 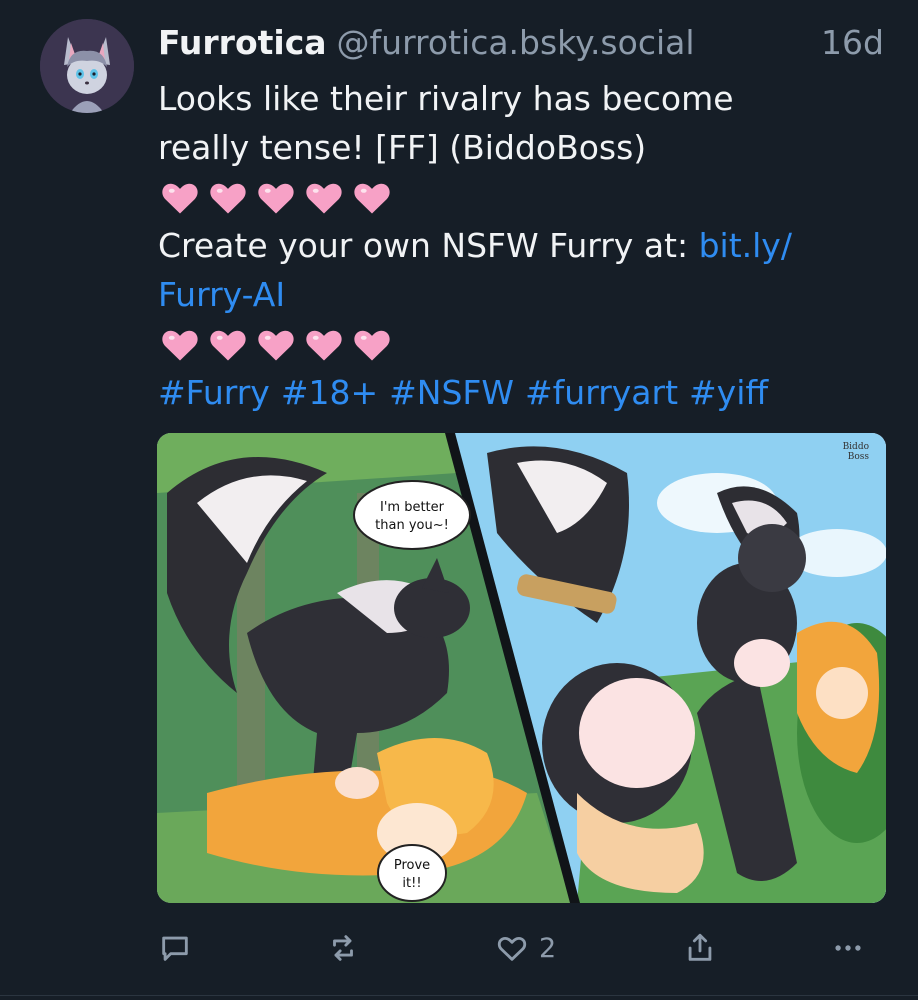 What do you see at coordinates (411, 883) in the screenshot?
I see `speech-bubble-2-line-2: it!!` at bounding box center [411, 883].